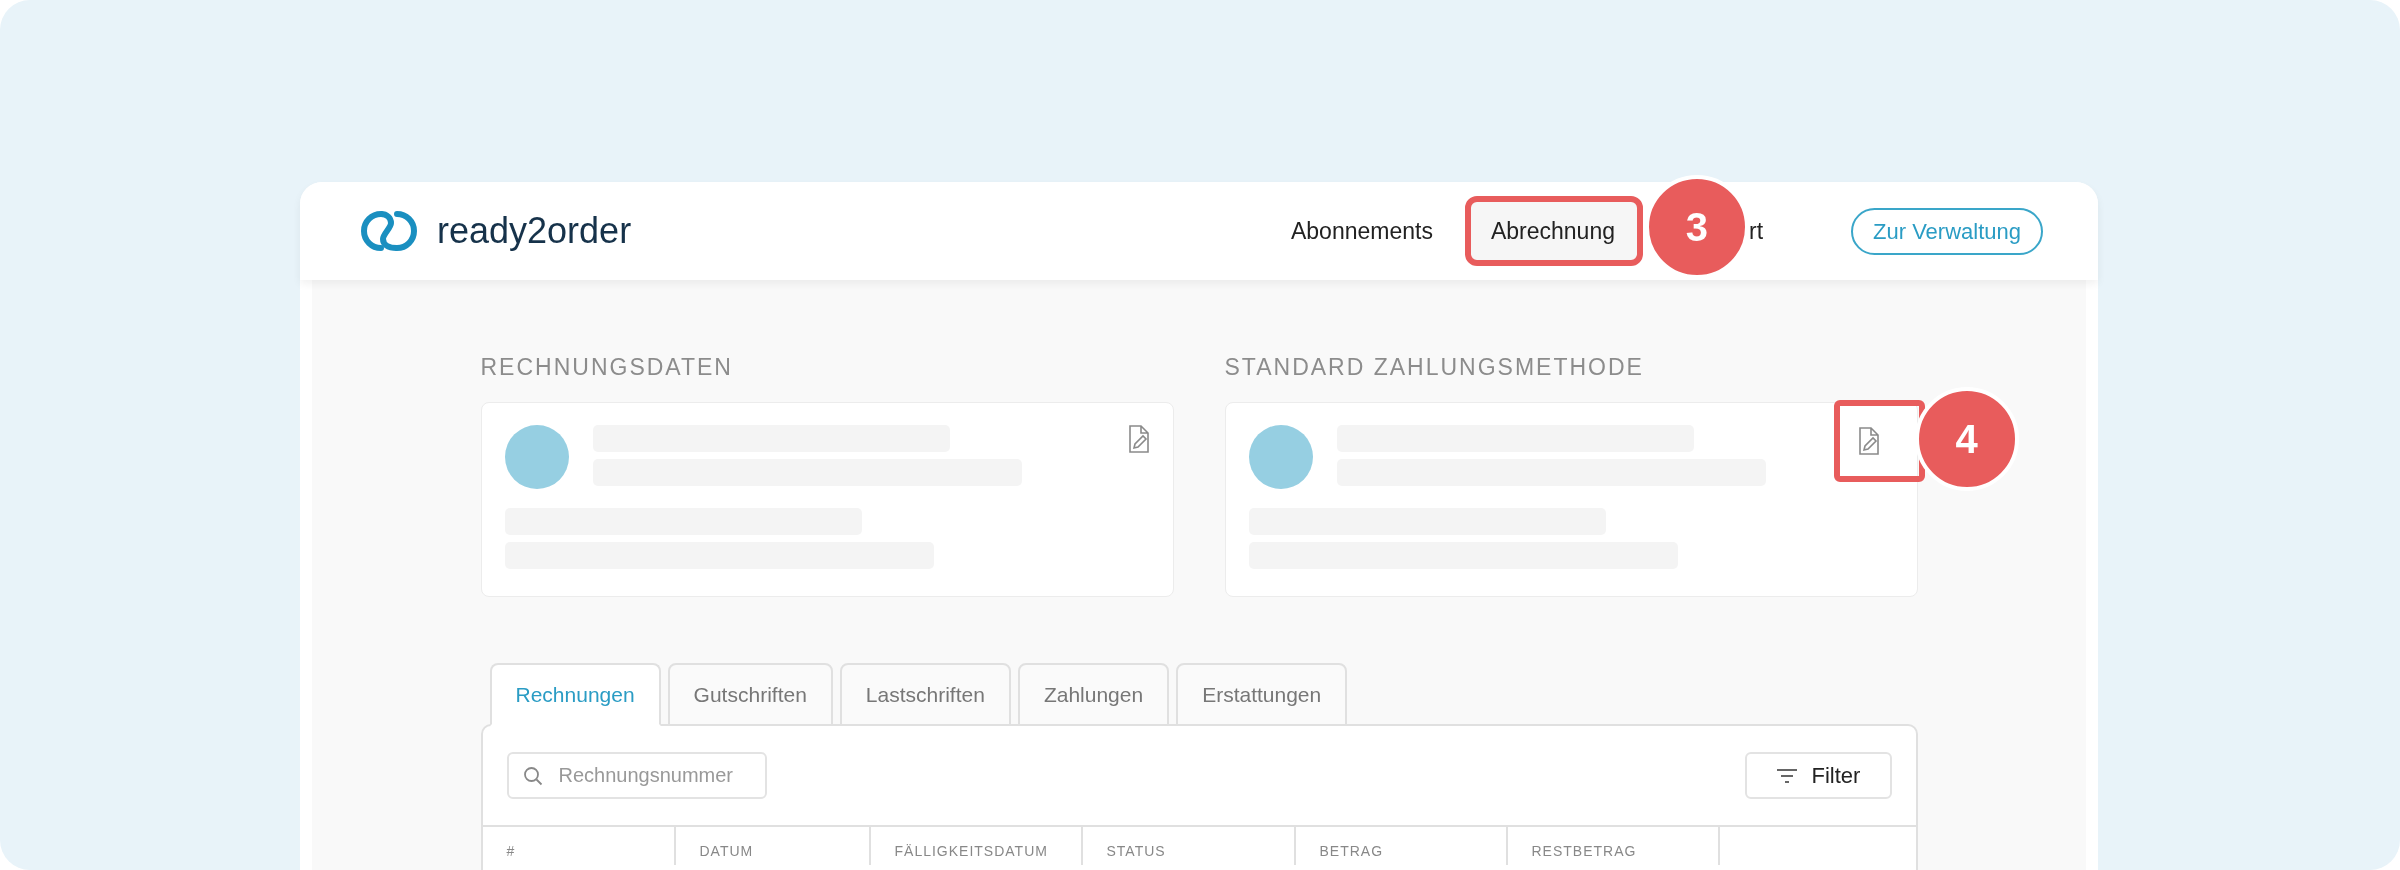 The image size is (2400, 870). What do you see at coordinates (1947, 231) in the screenshot?
I see `zur-verwaltung-button: Zur Verwaltung` at bounding box center [1947, 231].